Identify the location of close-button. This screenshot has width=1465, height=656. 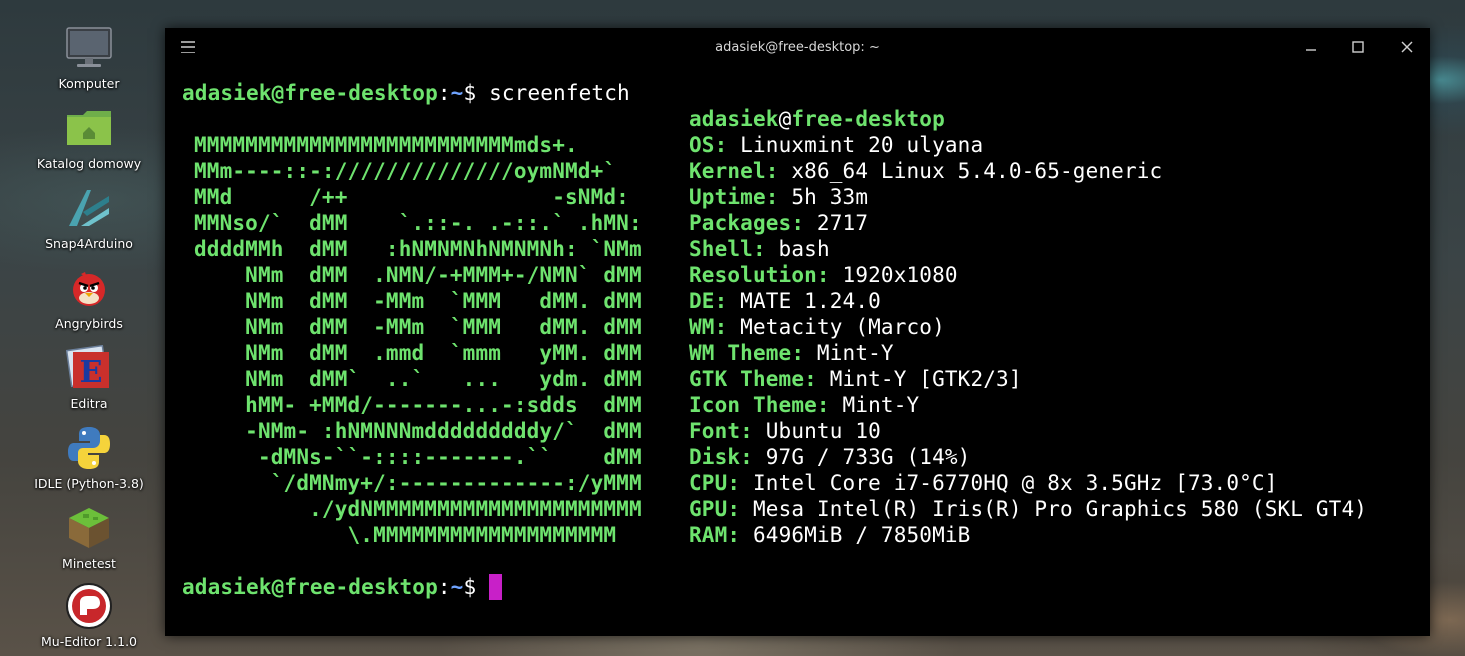
(1407, 47).